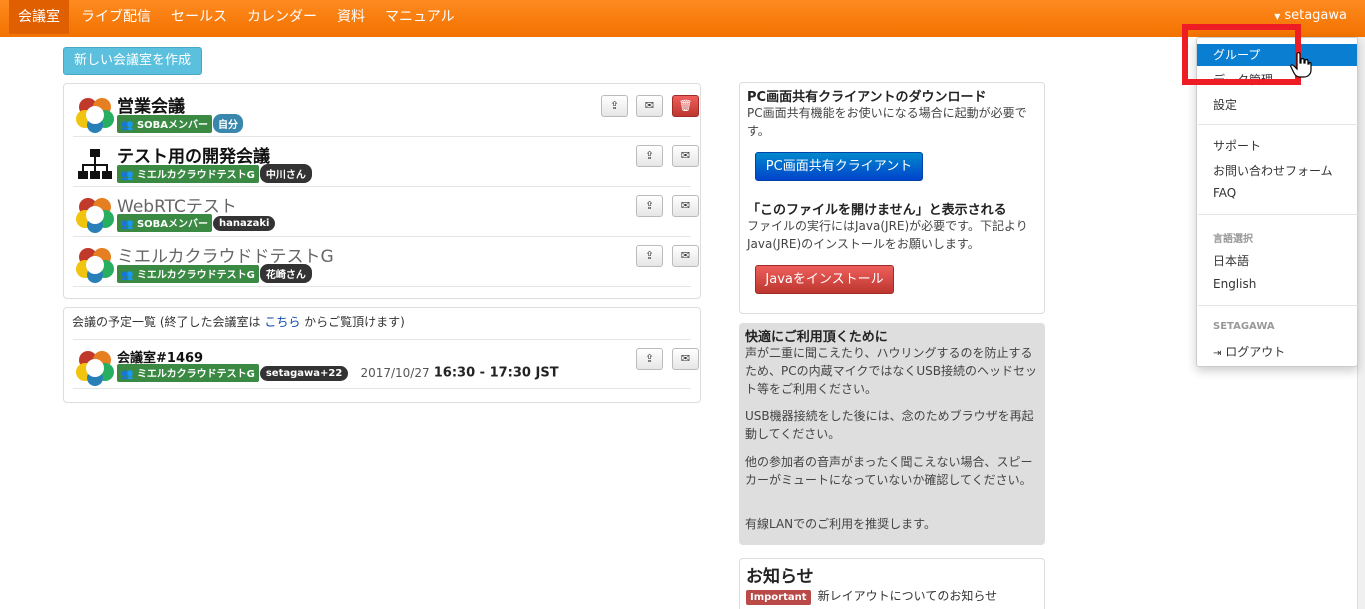 This screenshot has height=609, width=1365. I want to click on highlight-annotation, so click(1241, 54).